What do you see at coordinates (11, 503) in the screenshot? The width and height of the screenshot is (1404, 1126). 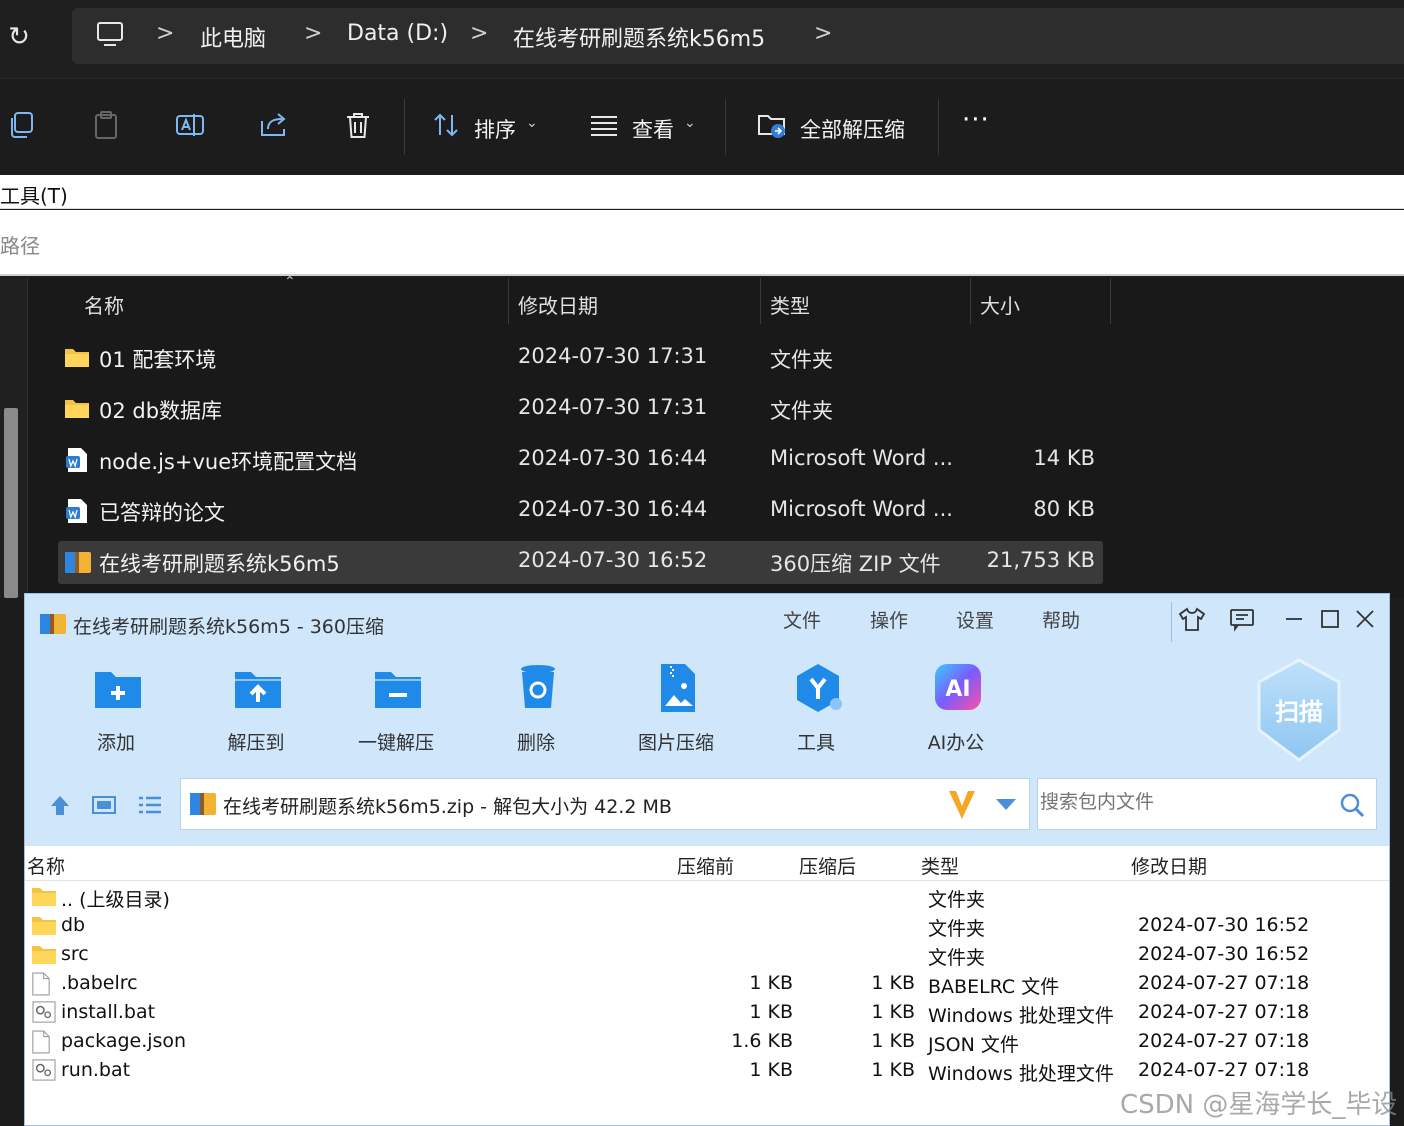 I see `scrollbar` at bounding box center [11, 503].